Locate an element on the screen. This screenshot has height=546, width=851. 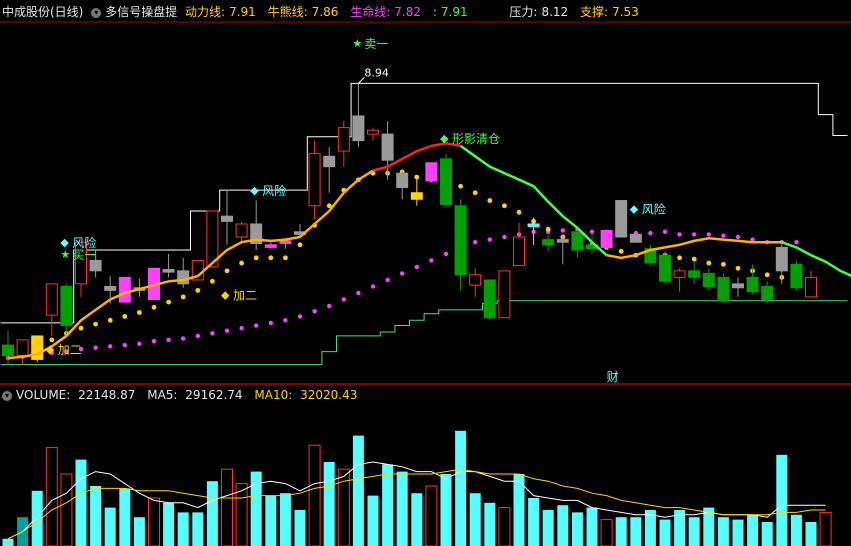
finance-event-marker: 财 is located at coordinates (613, 377).